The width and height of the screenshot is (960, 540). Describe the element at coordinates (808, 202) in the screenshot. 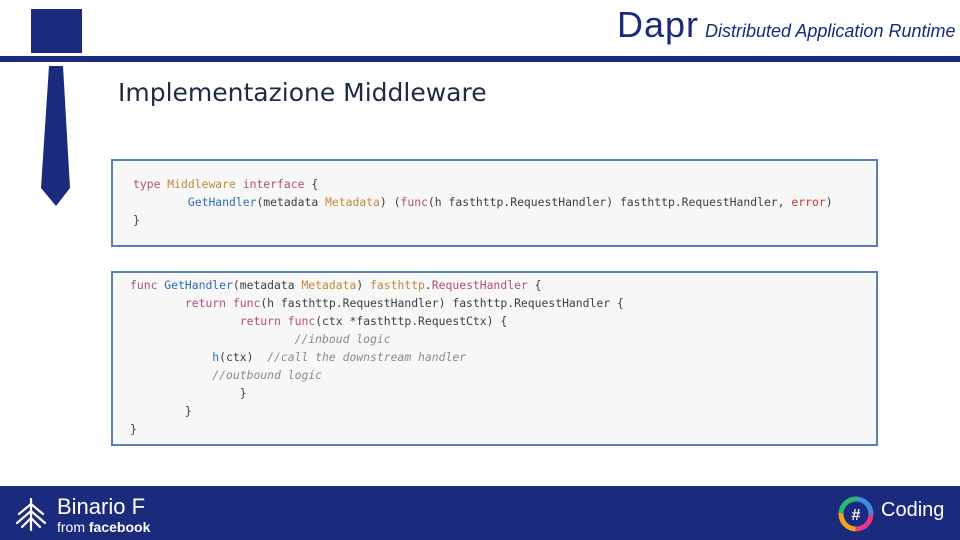

I see `code-token: error` at that location.